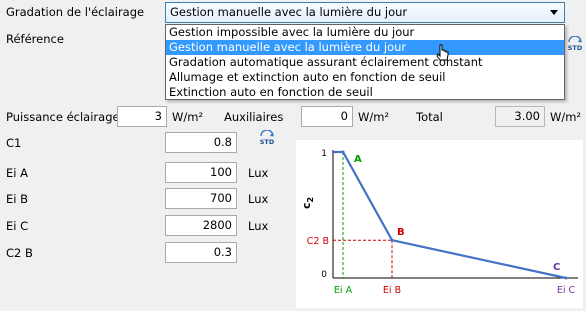 The height and width of the screenshot is (311, 586). I want to click on eic-label: Ei C, so click(17, 226).